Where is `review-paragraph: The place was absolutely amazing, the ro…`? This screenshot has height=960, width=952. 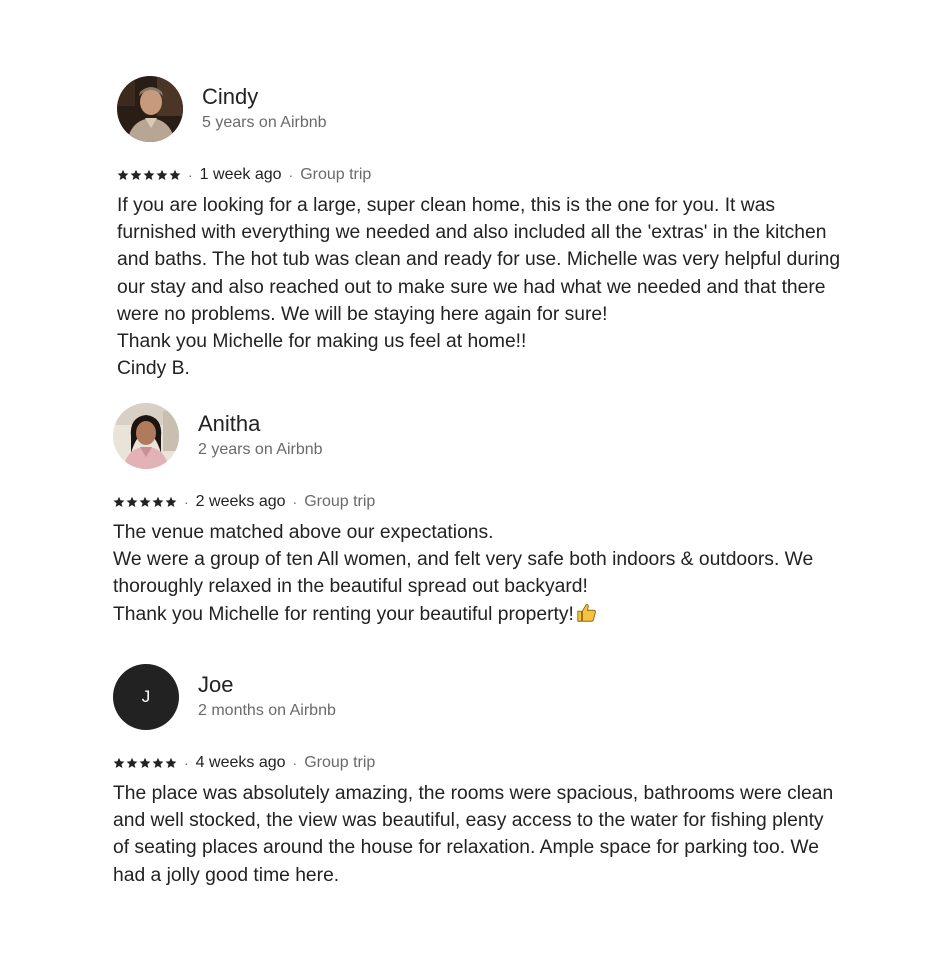
review-paragraph: The place was absolutely amazing, the ro… is located at coordinates (473, 834).